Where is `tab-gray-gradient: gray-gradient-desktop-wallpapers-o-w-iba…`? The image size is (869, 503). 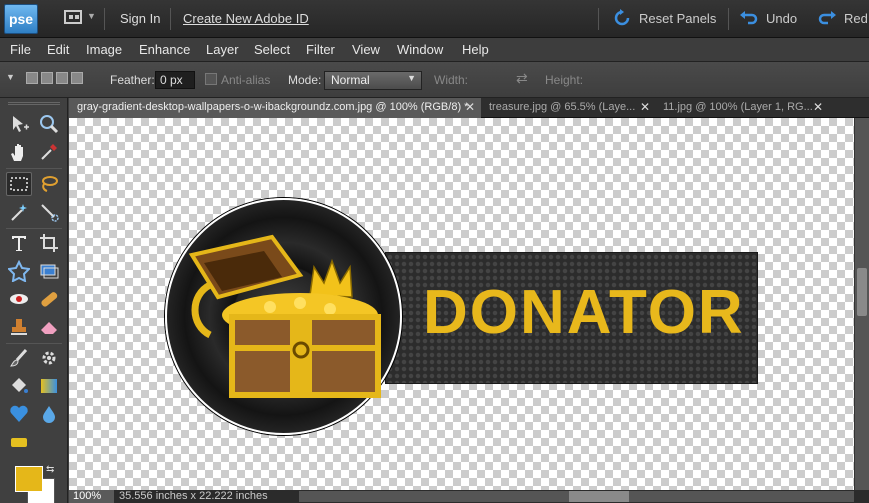
tab-gray-gradient: gray-gradient-desktop-wallpapers-o-w-iba… is located at coordinates (275, 108).